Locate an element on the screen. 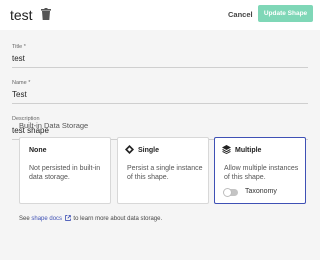 This screenshot has height=260, width=320. taxonomy-toggle is located at coordinates (230, 192).